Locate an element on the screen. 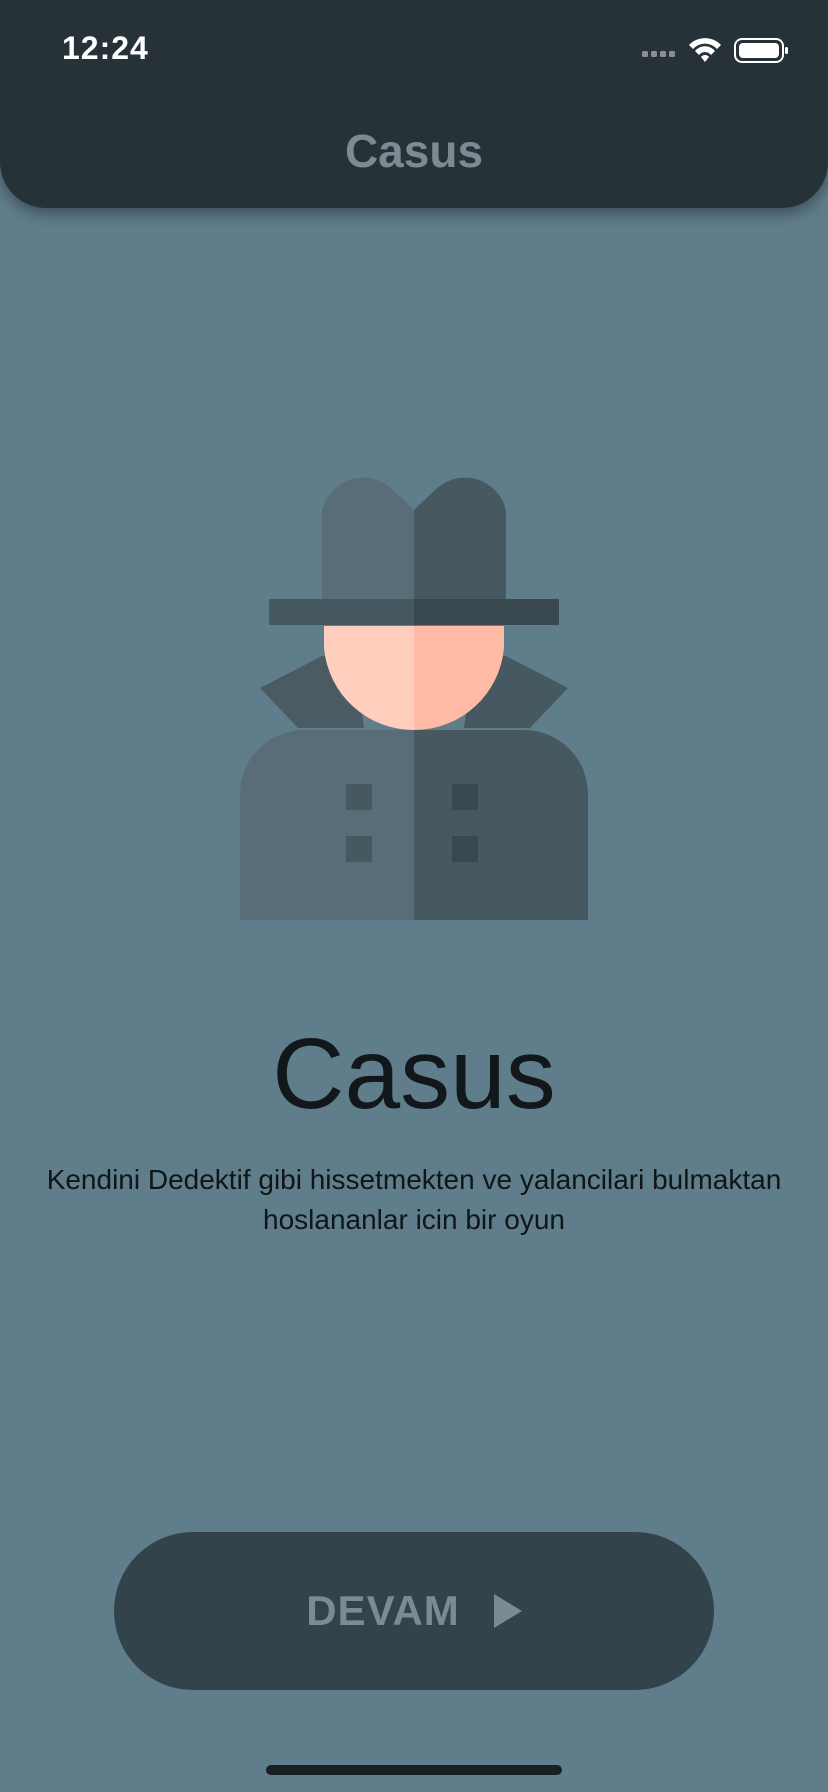 The width and height of the screenshot is (828, 1792). continue-button: DEVAM is located at coordinates (414, 1611).